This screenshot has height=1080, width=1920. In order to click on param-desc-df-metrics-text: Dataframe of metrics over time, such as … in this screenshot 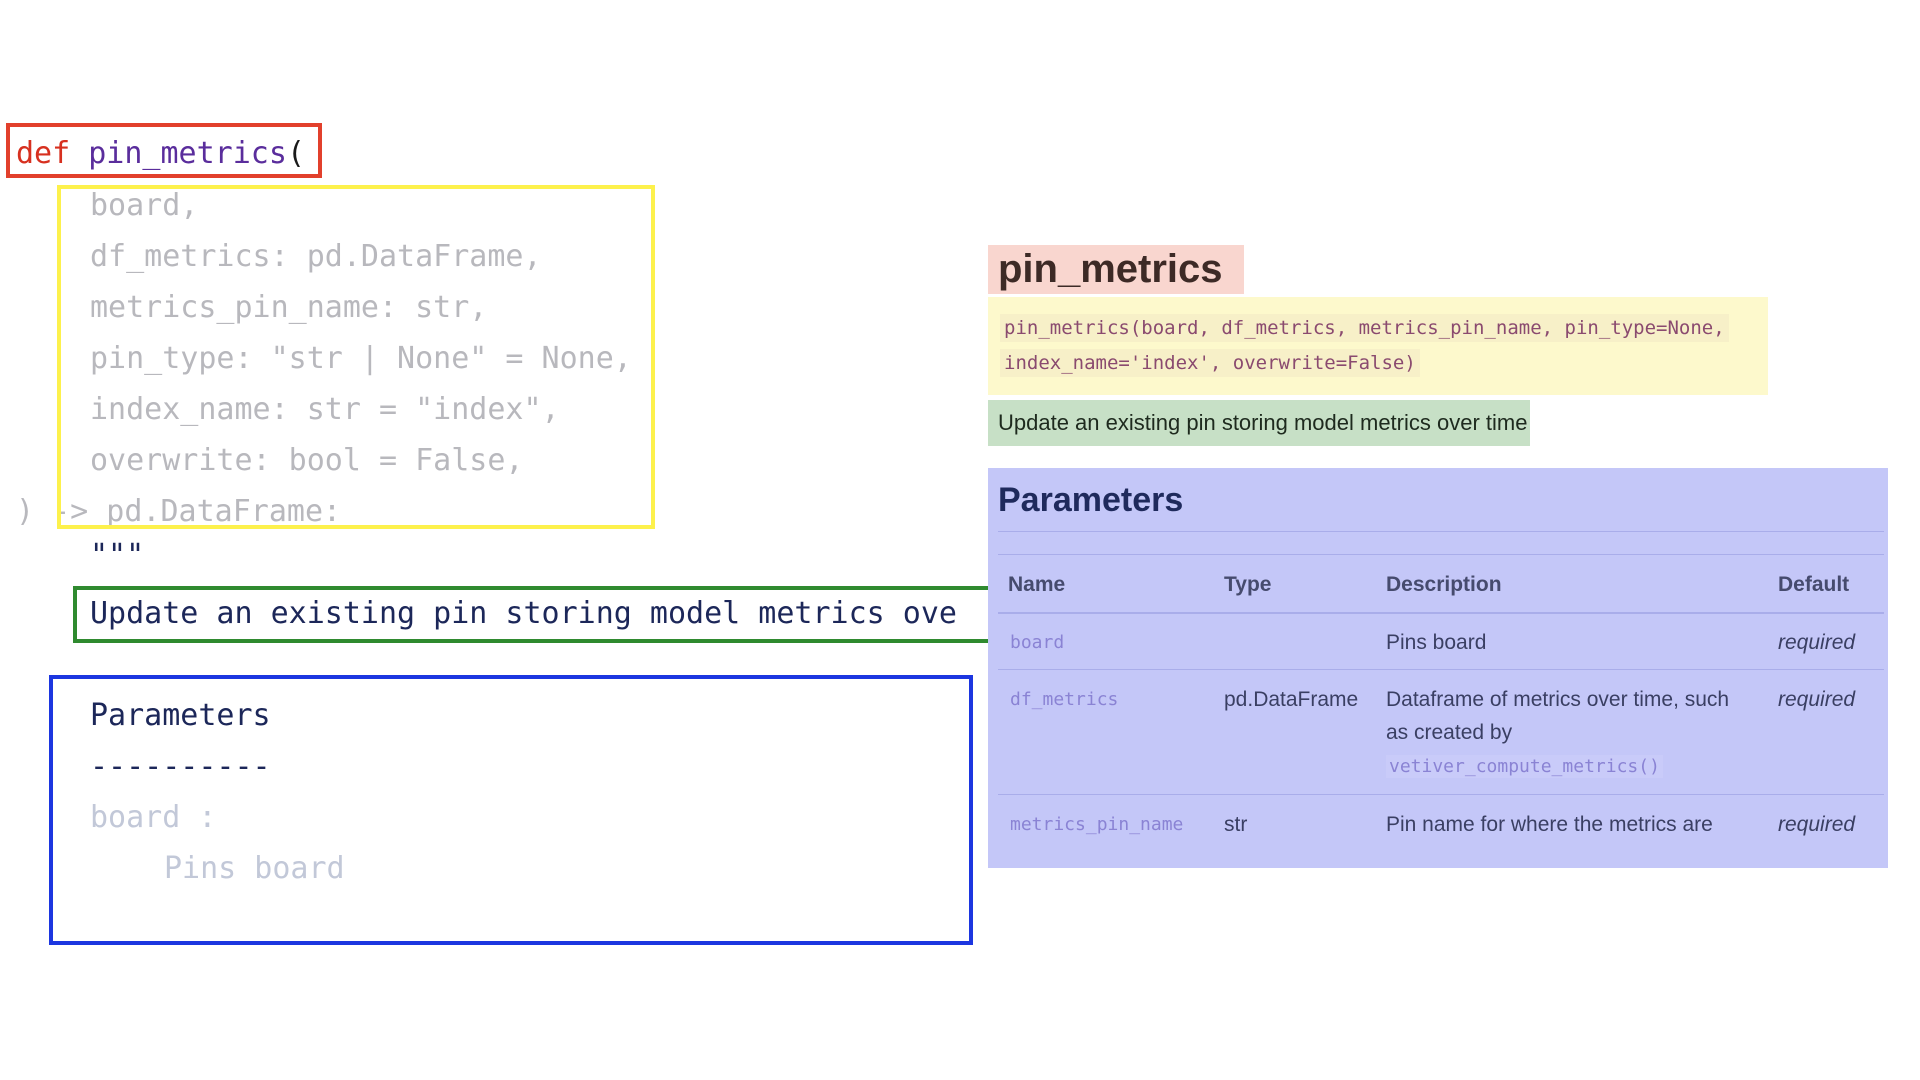, I will do `click(1558, 716)`.